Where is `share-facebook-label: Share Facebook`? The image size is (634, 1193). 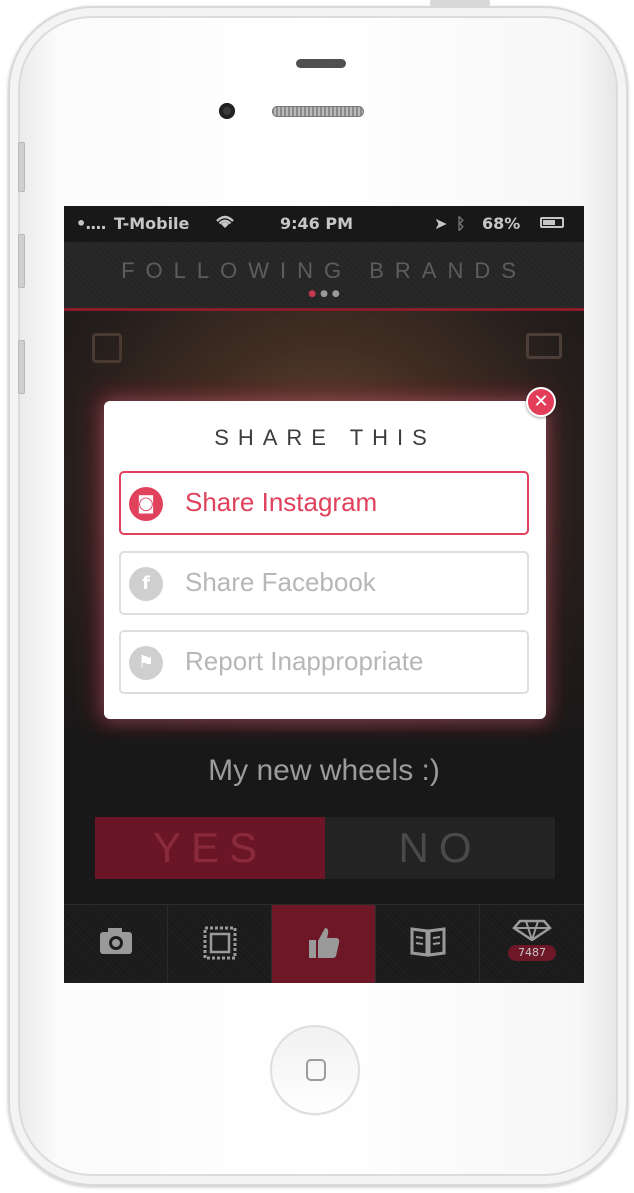
share-facebook-label: Share Facebook is located at coordinates (280, 582).